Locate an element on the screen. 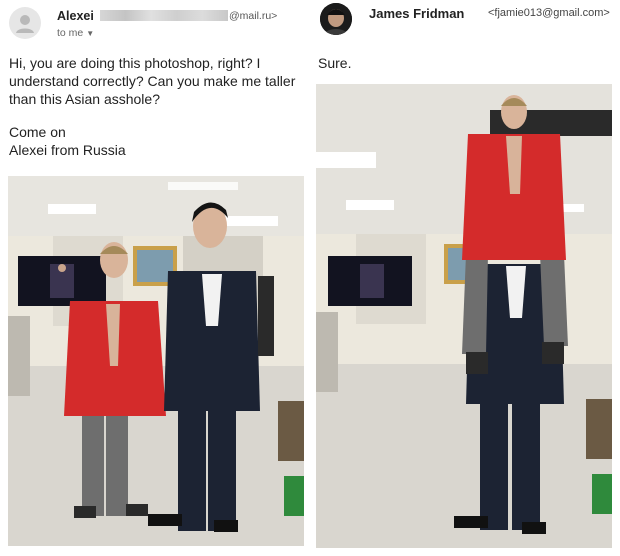  message-body-paragraph-2: Come on Alexei from Russia is located at coordinates (154, 141).